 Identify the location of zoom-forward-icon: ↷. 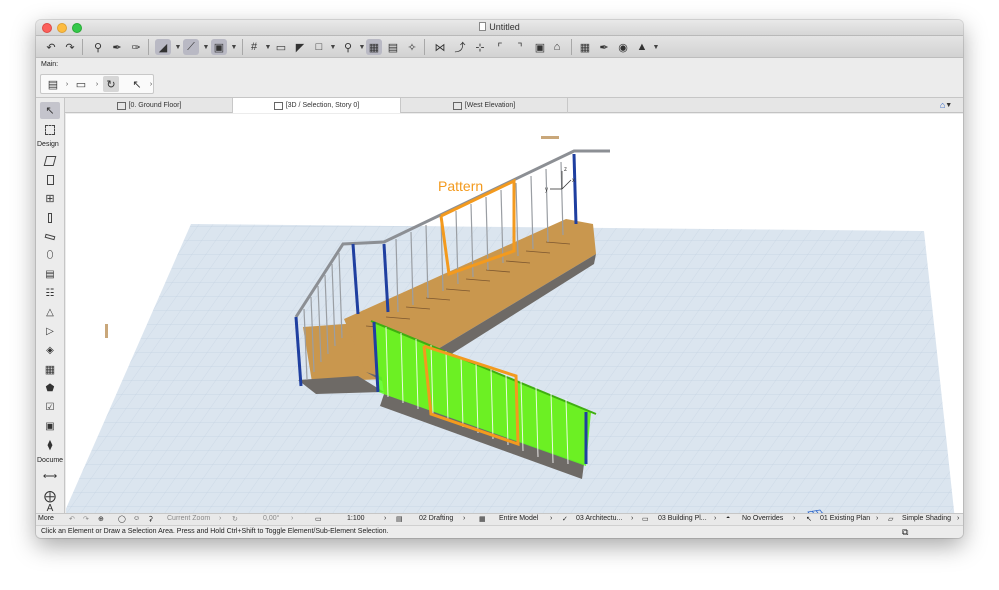
(86, 519).